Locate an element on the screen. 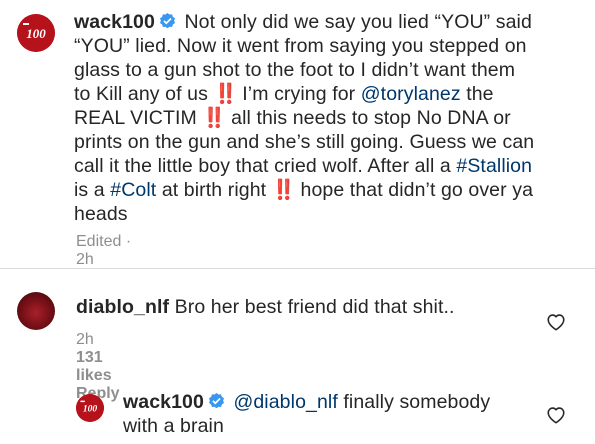 This screenshot has width=595, height=444. comment-text: Not only did we say you lied “YOU” said is located at coordinates (357, 22).